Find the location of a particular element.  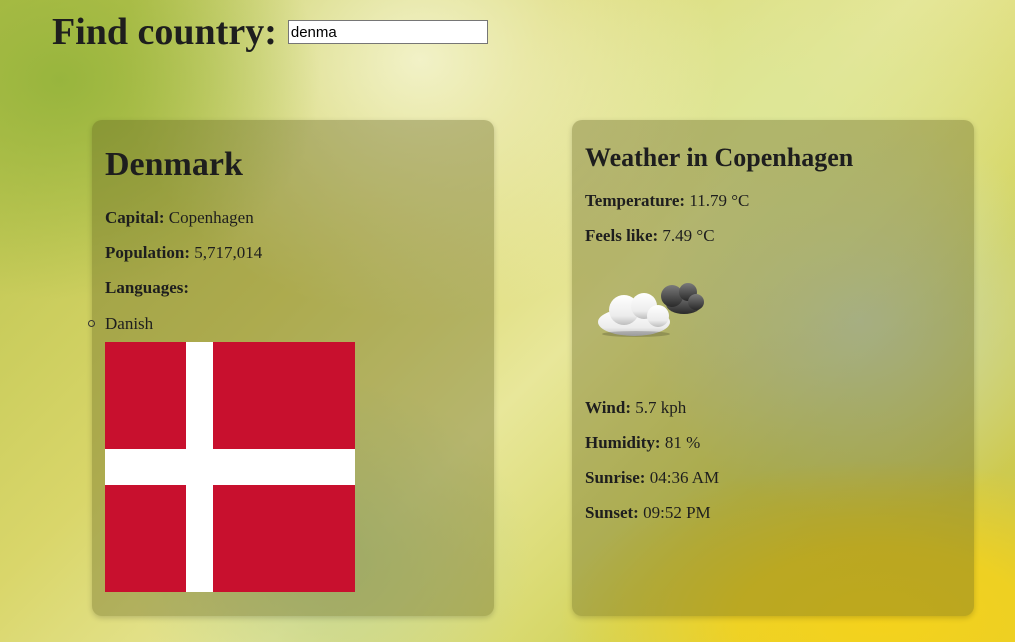

wind-label: Wind: is located at coordinates (608, 407).